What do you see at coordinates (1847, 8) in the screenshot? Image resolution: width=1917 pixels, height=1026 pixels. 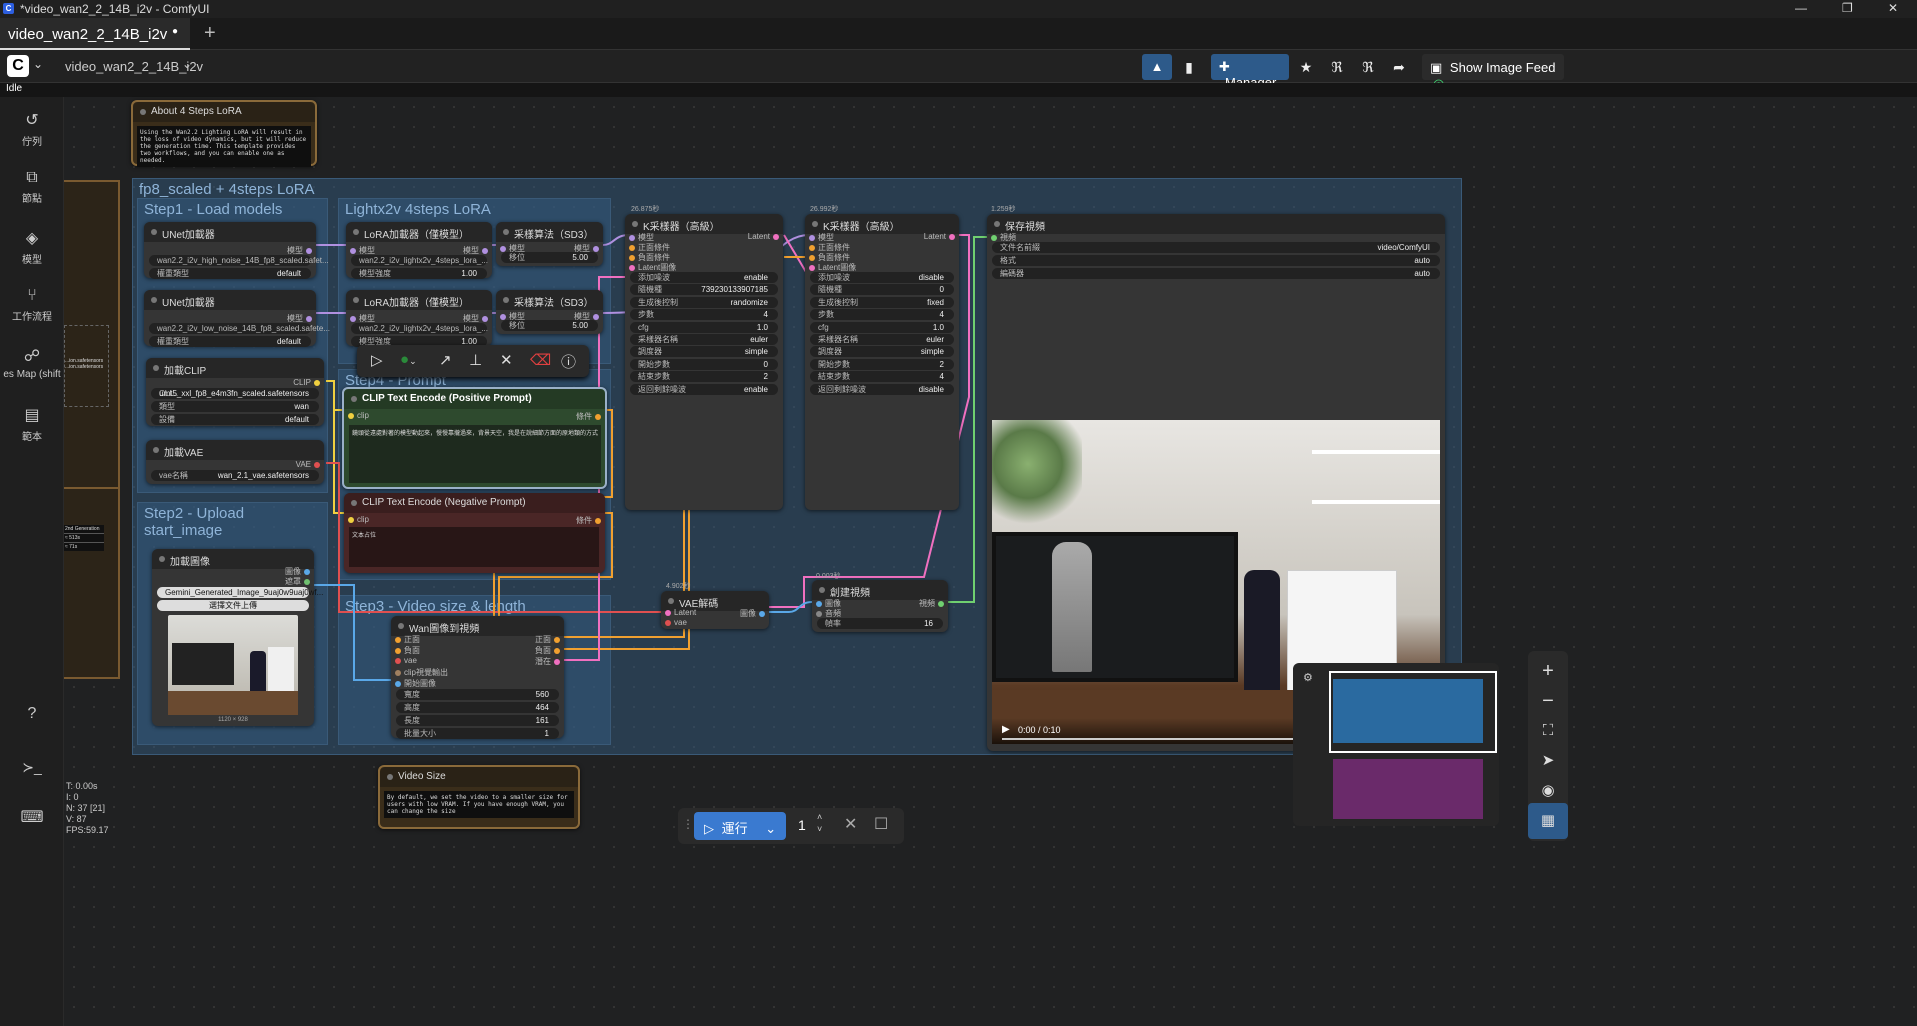 I see `maximize-button: ❐` at bounding box center [1847, 8].